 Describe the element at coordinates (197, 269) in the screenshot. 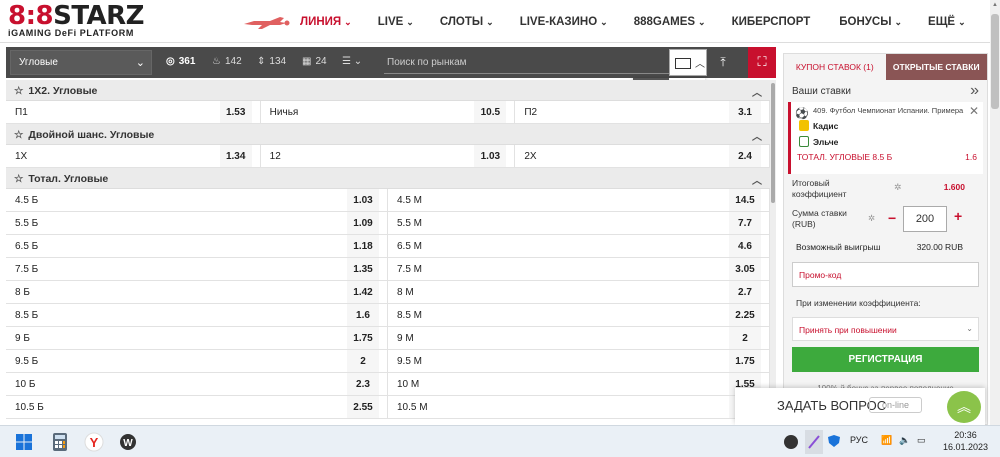

I see `bet-outcome: 7.5 Б 1.35` at that location.